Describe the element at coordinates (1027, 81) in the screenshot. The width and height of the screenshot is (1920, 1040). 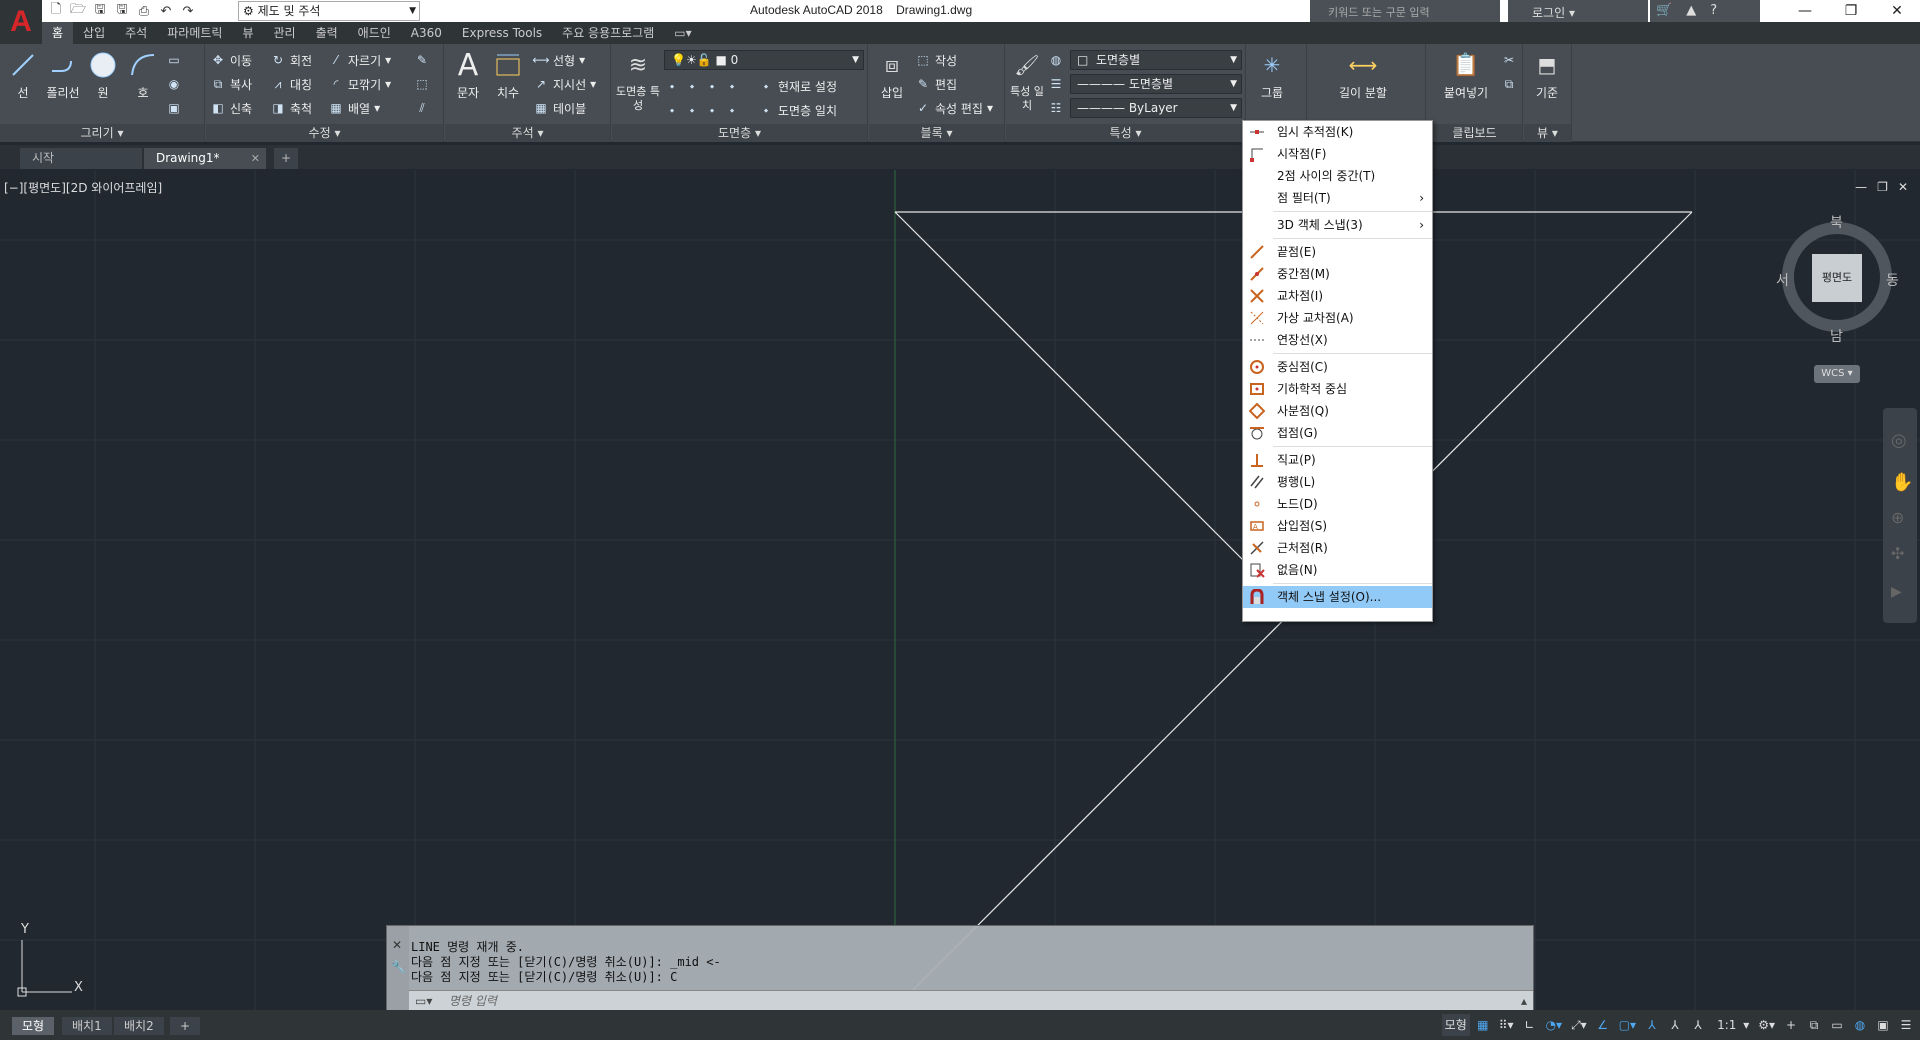
I see `match-properties-button: 🖌 특성 일치` at that location.